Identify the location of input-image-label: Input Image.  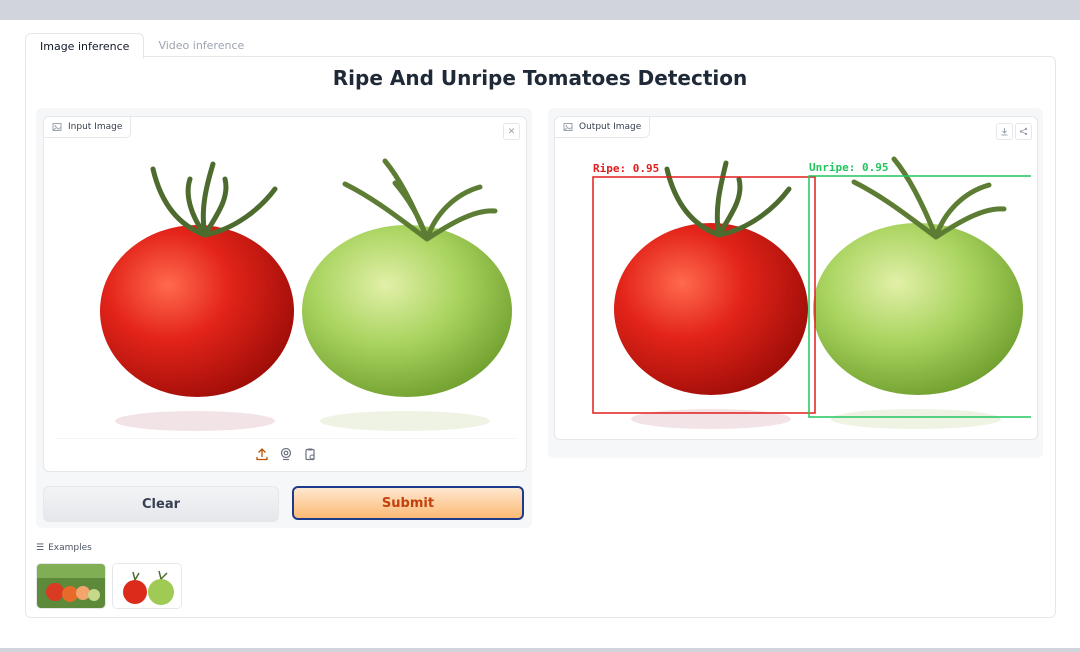
(88, 127).